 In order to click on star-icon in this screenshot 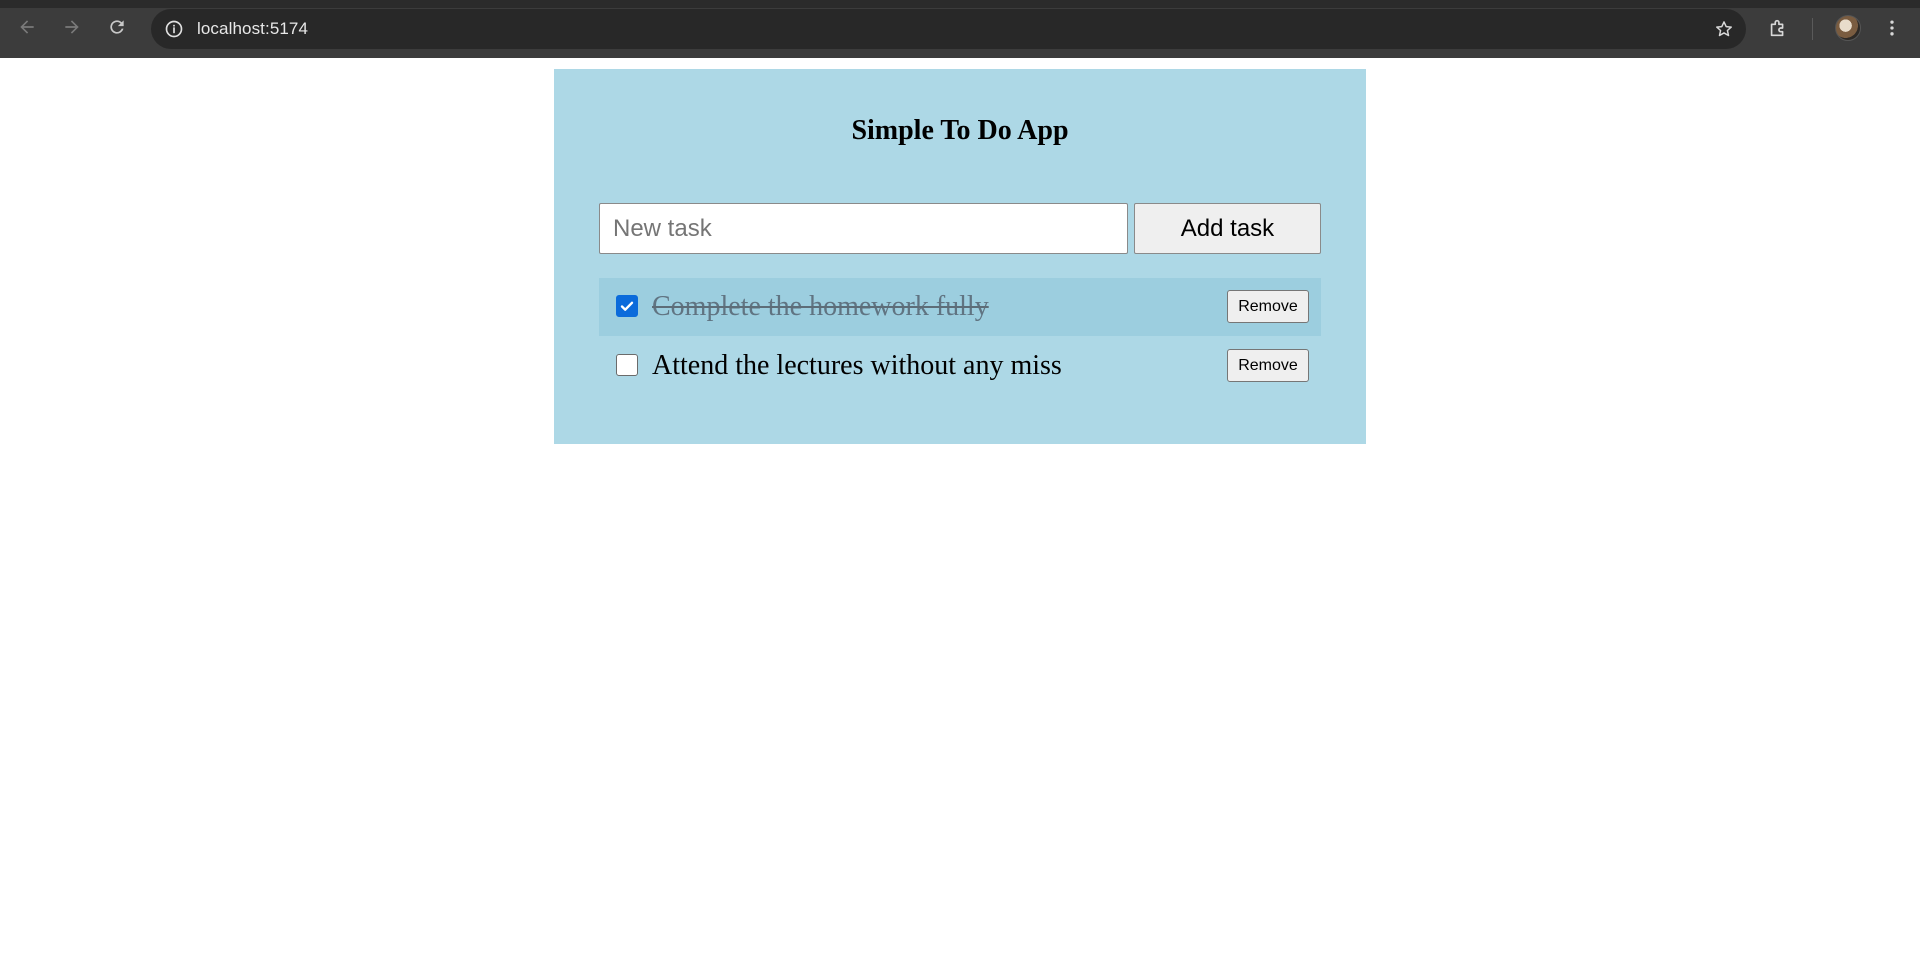, I will do `click(1724, 29)`.